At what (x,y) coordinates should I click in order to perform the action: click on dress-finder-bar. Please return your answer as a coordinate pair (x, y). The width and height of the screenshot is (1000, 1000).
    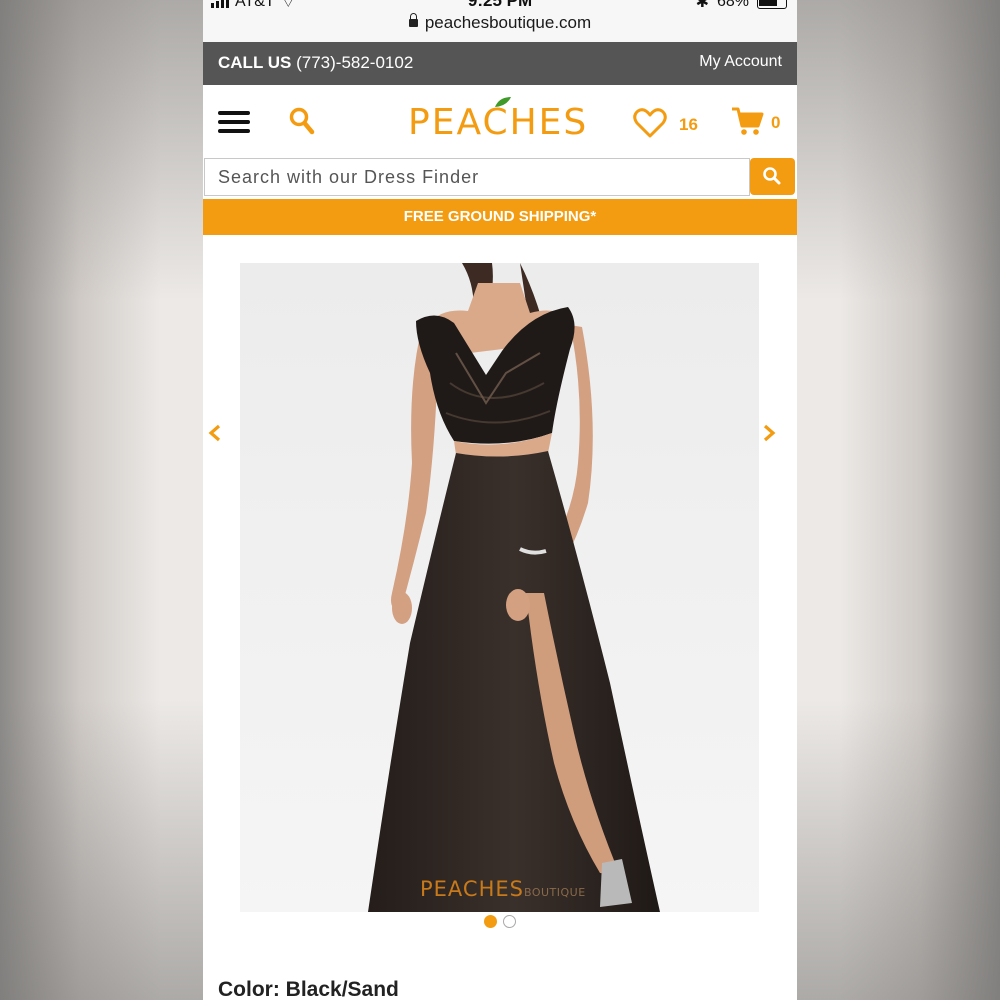
    Looking at the image, I should click on (500, 178).